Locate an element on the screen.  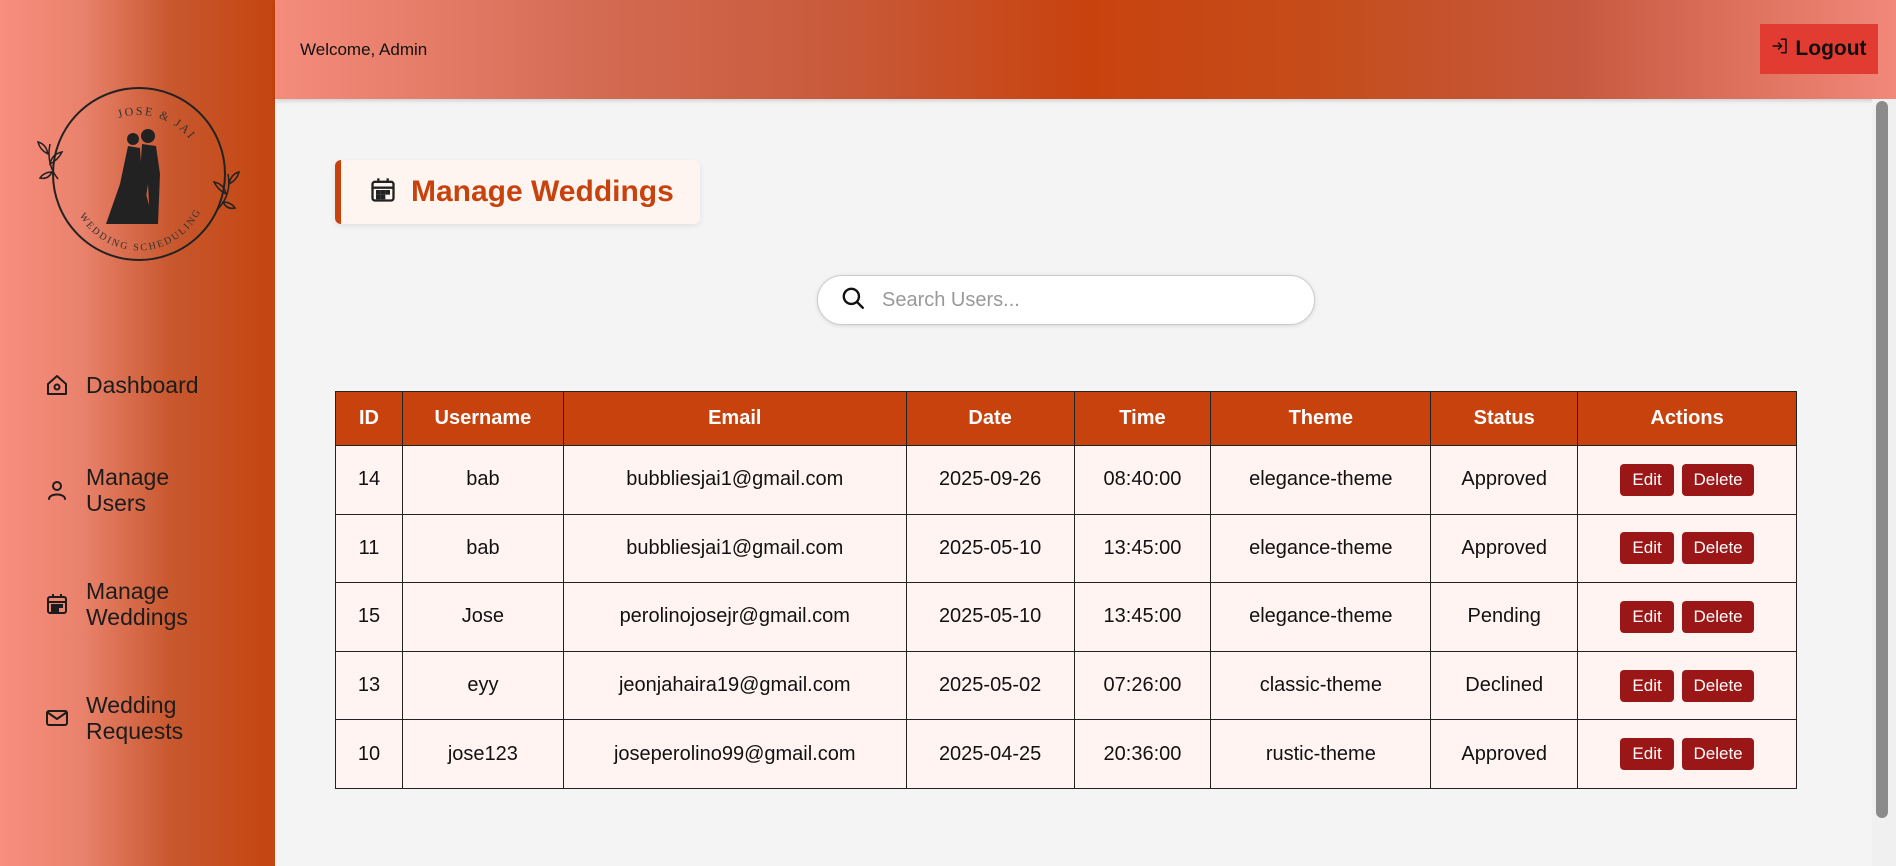
sidebar-item-label: Manage Weddings is located at coordinates (137, 604).